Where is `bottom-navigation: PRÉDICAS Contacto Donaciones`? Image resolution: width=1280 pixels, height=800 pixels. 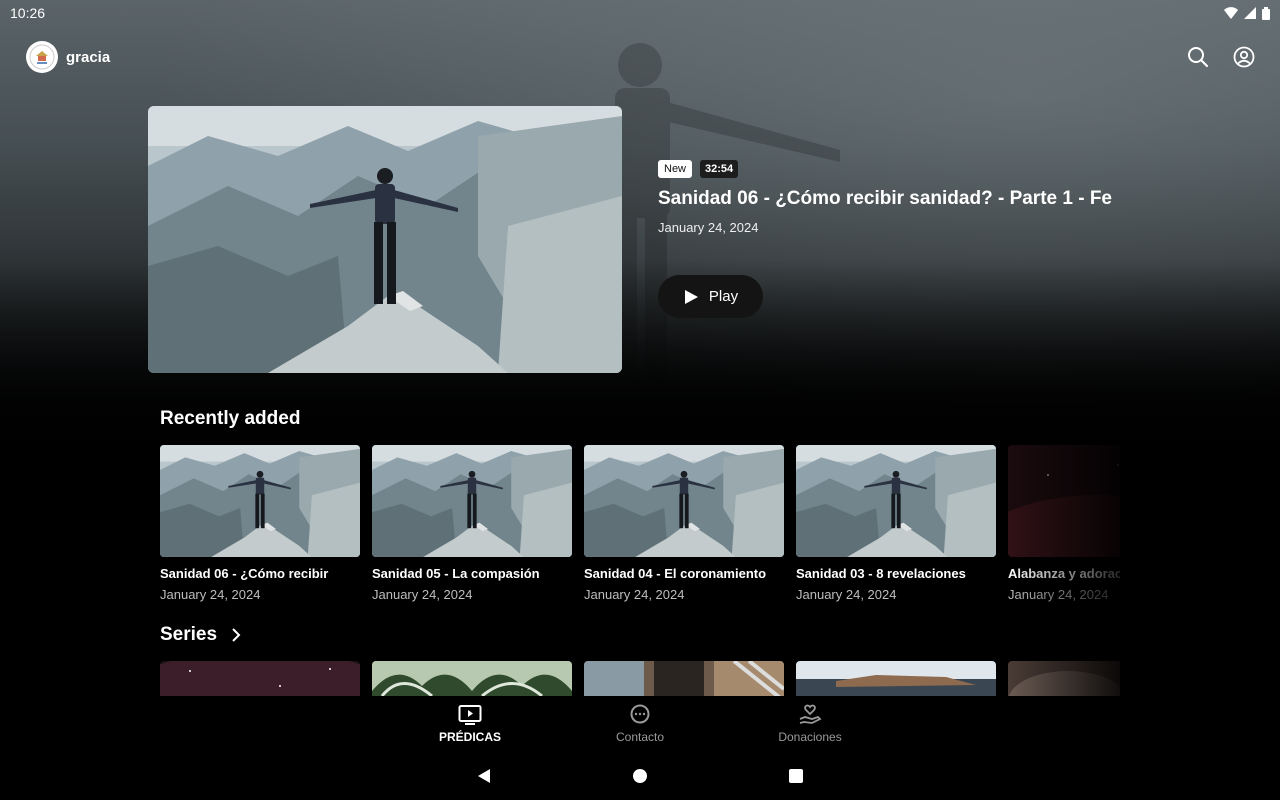
bottom-navigation: PRÉDICAS Contacto Donaciones is located at coordinates (640, 724).